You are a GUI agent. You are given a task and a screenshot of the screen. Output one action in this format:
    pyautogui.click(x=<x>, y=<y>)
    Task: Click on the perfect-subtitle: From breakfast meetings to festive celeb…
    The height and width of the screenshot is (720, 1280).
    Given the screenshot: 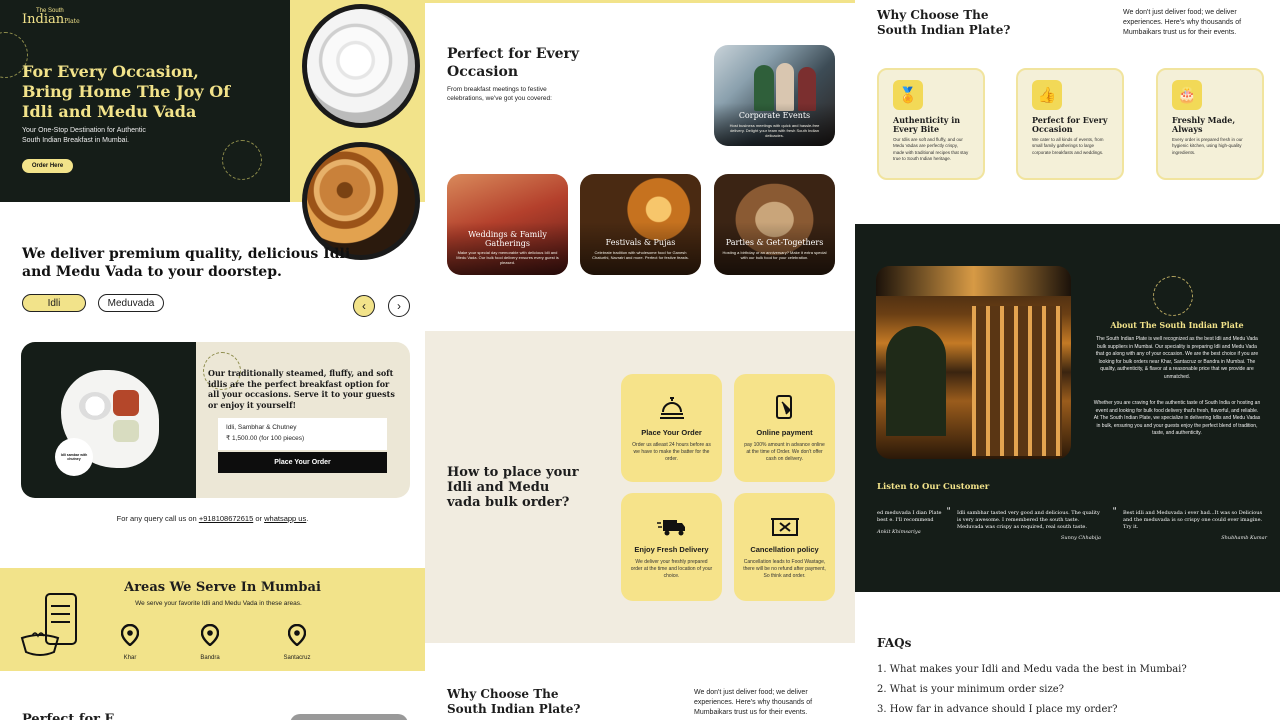 What is the action you would take?
    pyautogui.click(x=499, y=94)
    